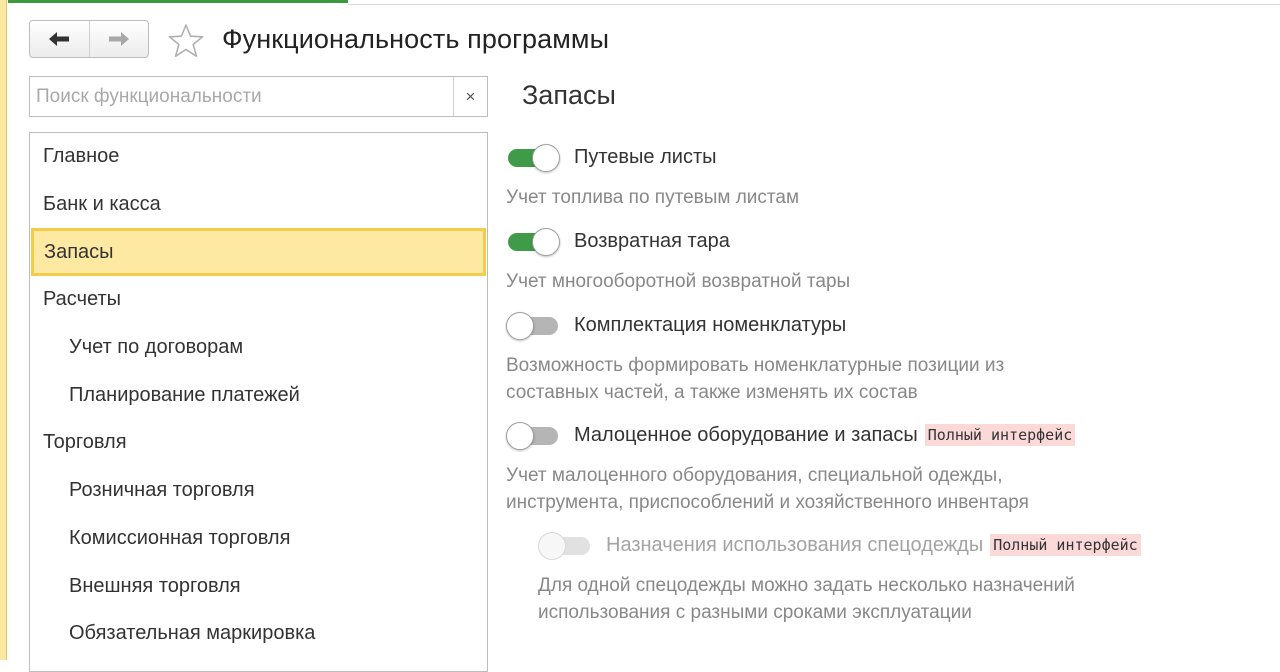 The height and width of the screenshot is (672, 1280). I want to click on nav-item-label: Расчеты, so click(82, 299).